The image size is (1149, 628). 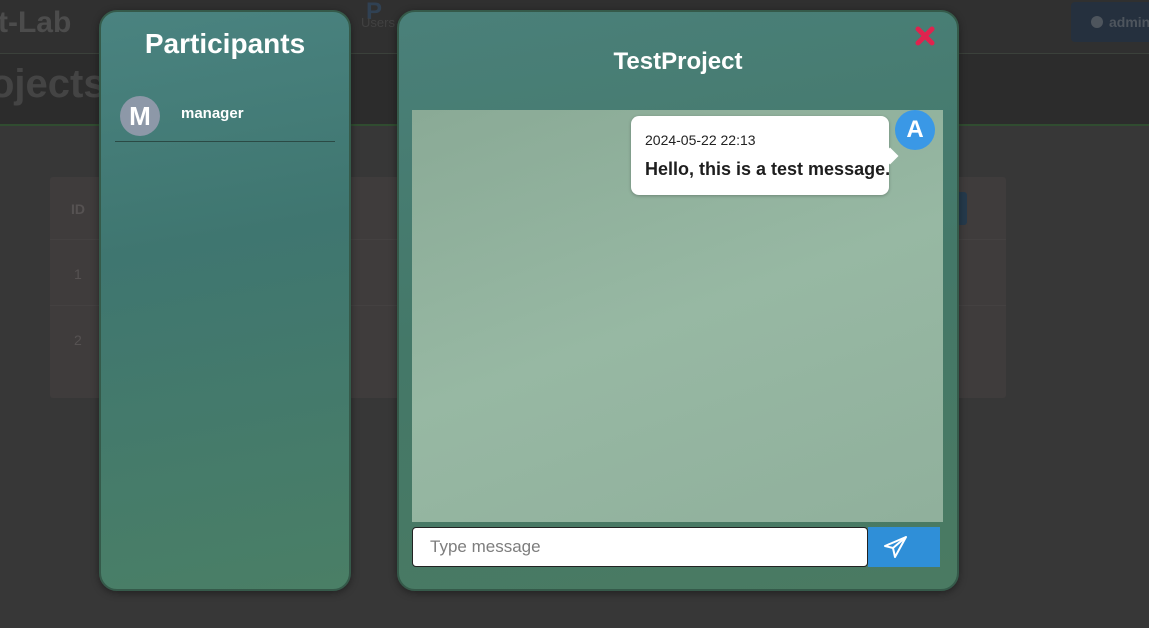 I want to click on send-button, so click(x=904, y=547).